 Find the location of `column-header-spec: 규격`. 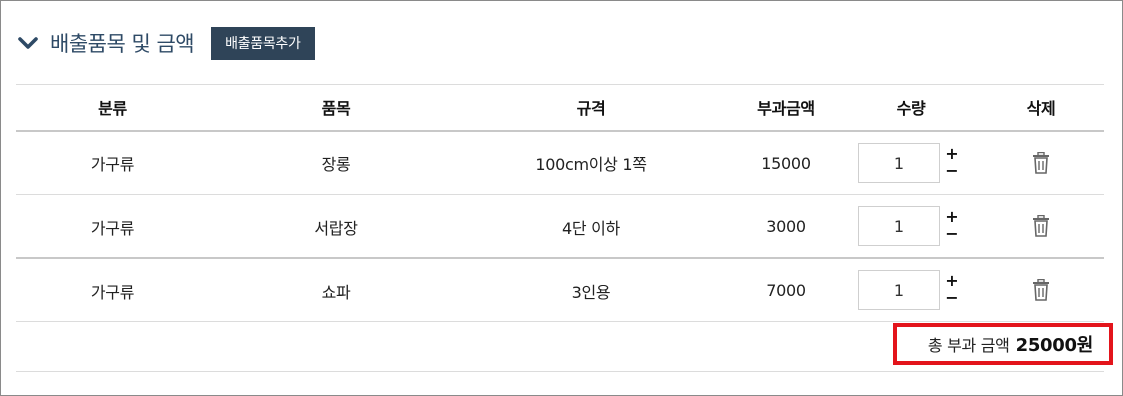

column-header-spec: 규격 is located at coordinates (591, 108).